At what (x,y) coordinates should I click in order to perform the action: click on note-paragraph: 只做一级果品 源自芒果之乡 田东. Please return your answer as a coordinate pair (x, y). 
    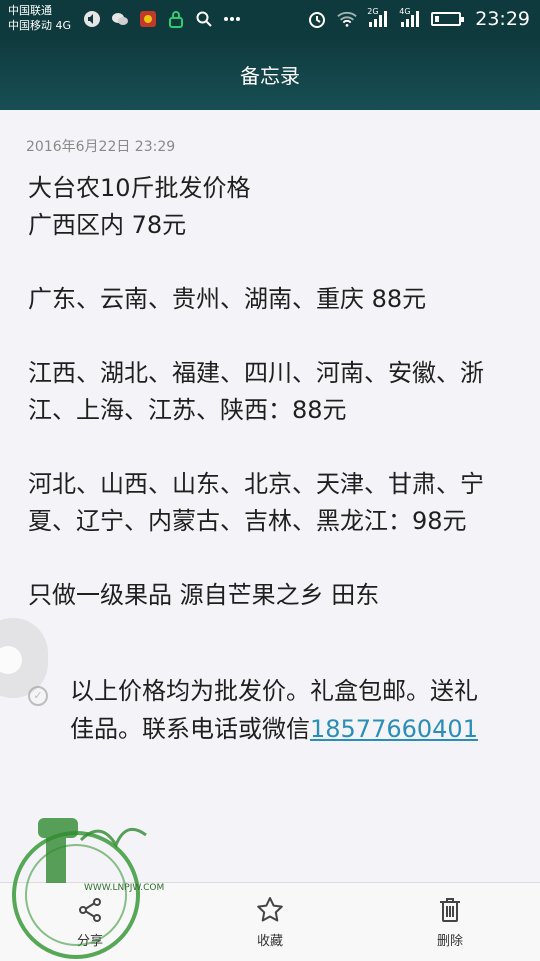
    Looking at the image, I should click on (204, 595).